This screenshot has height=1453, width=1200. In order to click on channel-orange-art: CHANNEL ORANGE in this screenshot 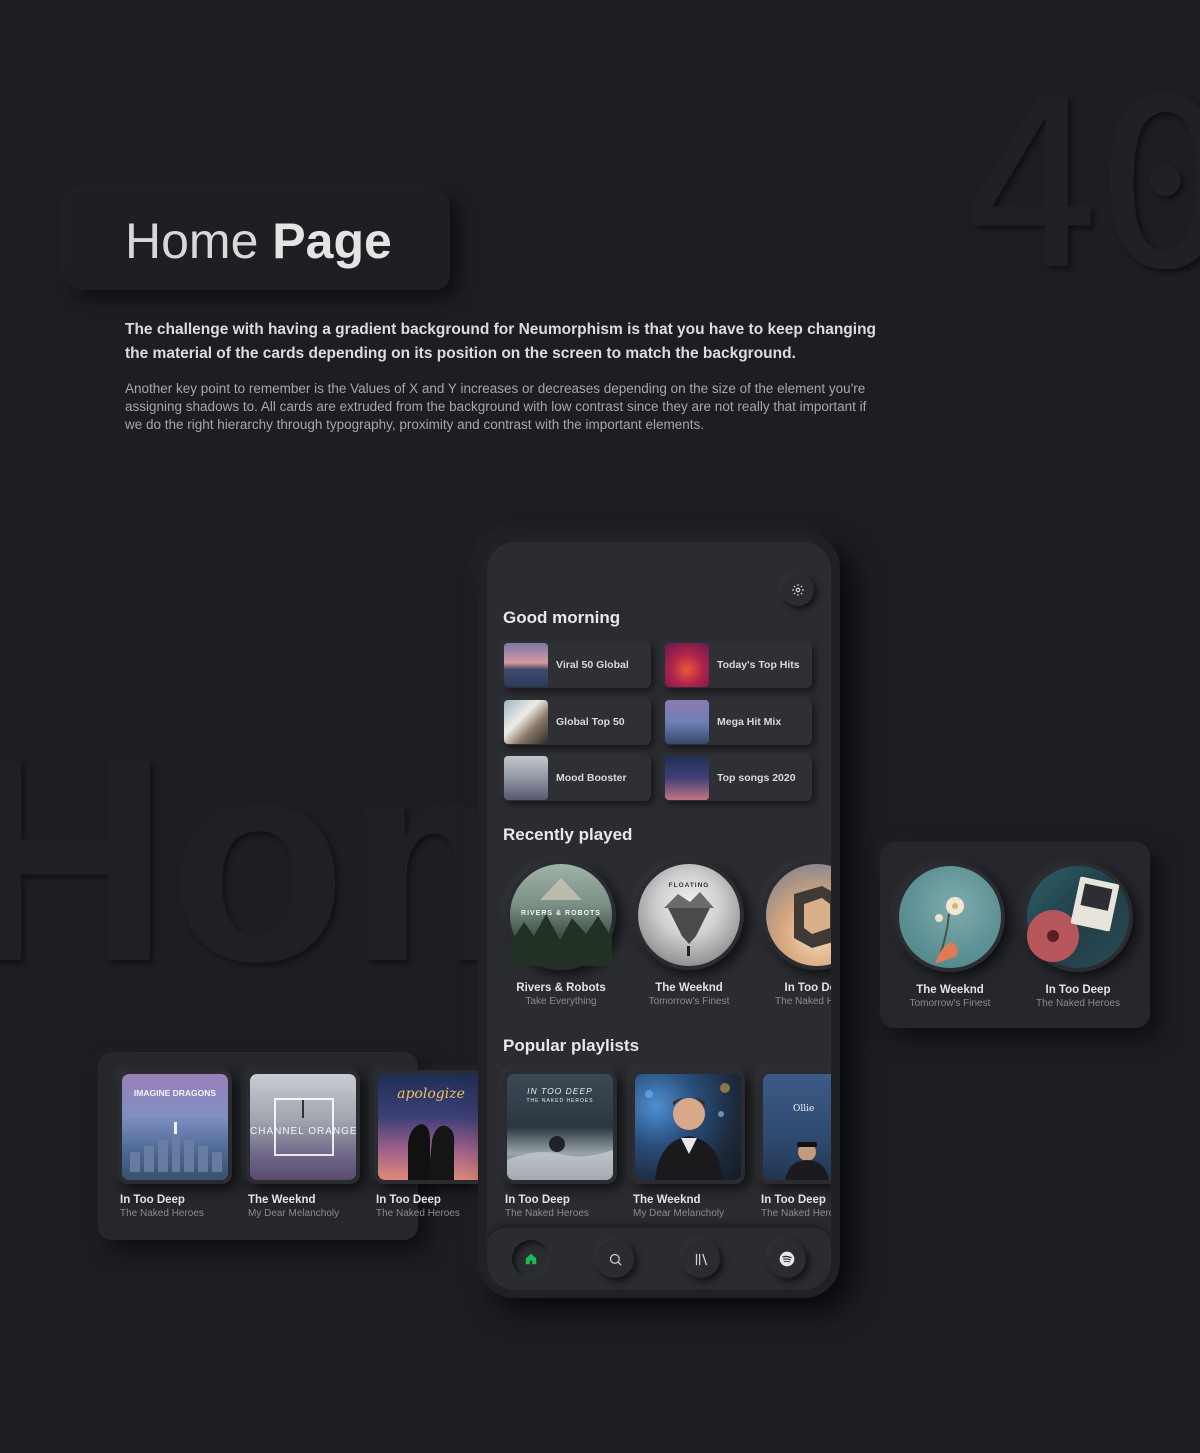, I will do `click(303, 1127)`.